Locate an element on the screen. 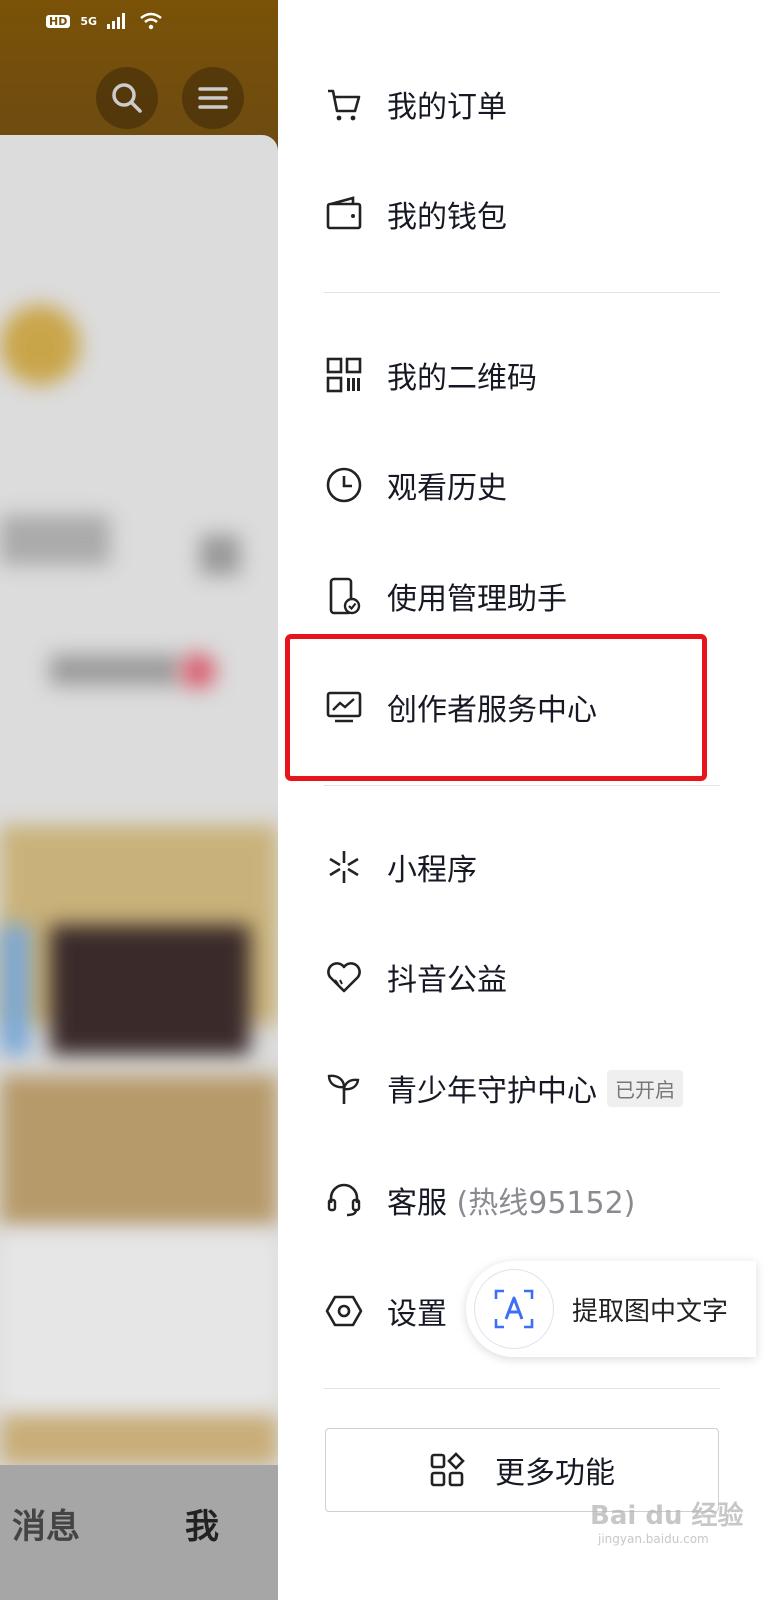 The width and height of the screenshot is (784, 1600). watermark-url: jingyan.baidu.com is located at coordinates (653, 1539).